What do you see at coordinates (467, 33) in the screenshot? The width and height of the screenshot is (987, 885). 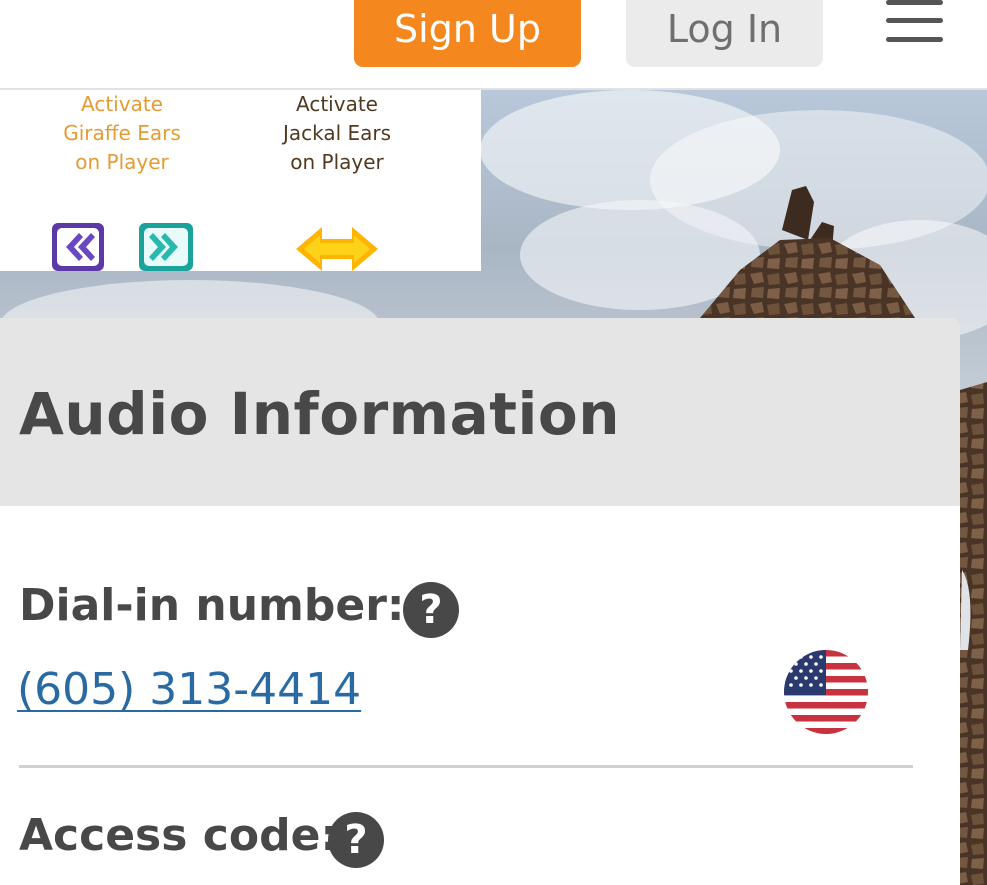 I see `sign-up-button: Sign Up` at bounding box center [467, 33].